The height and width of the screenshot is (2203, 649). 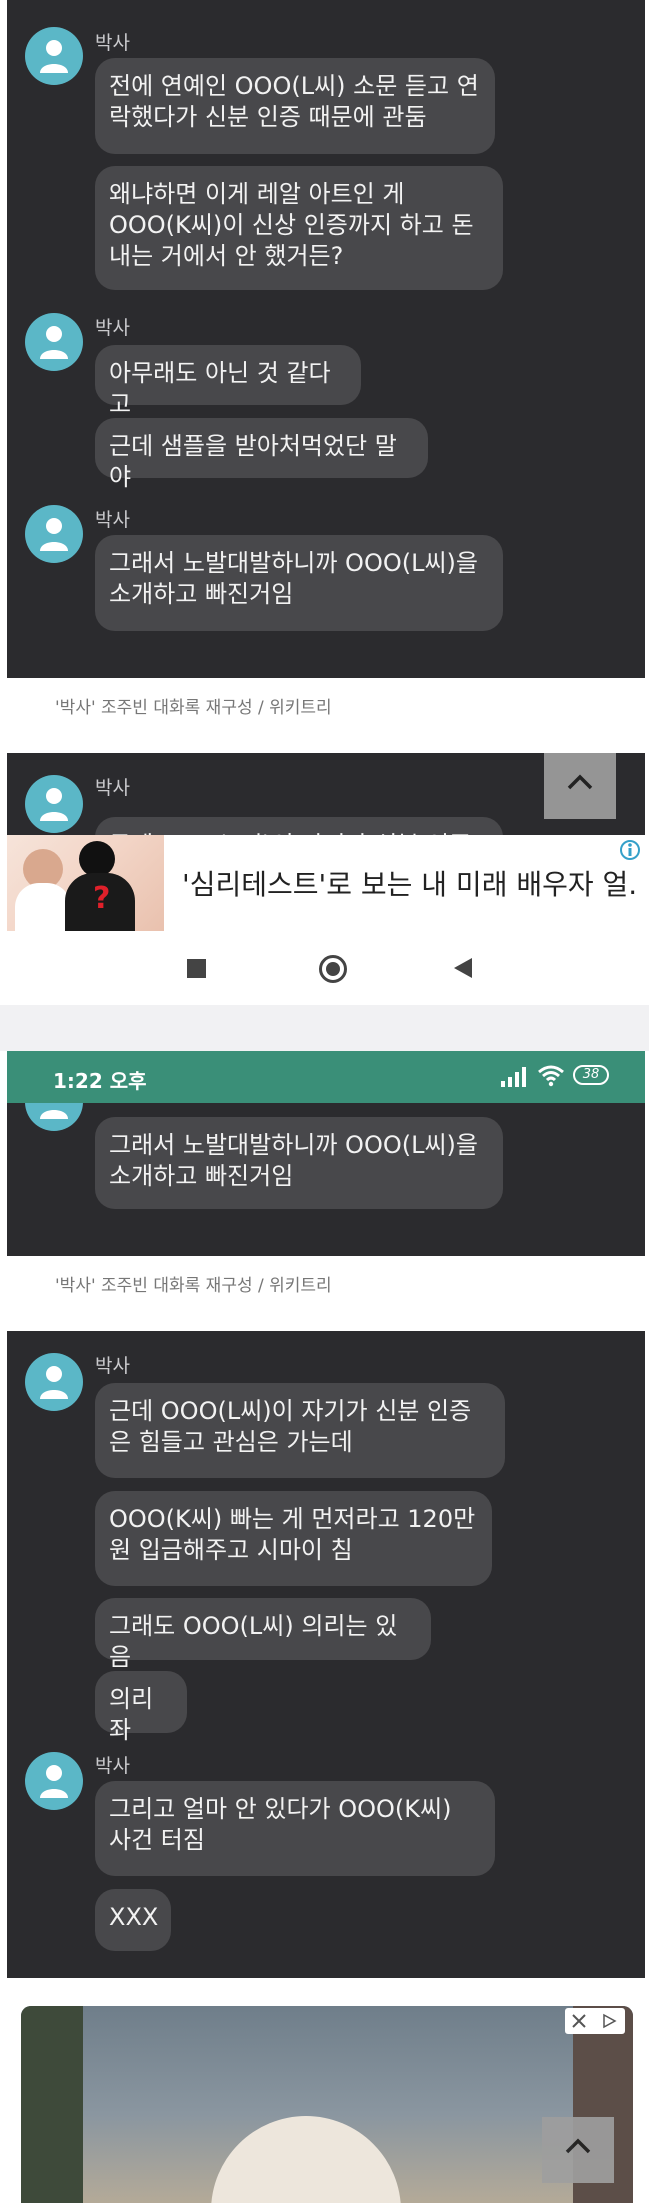 What do you see at coordinates (133, 1920) in the screenshot?
I see `message-bubble: XXX` at bounding box center [133, 1920].